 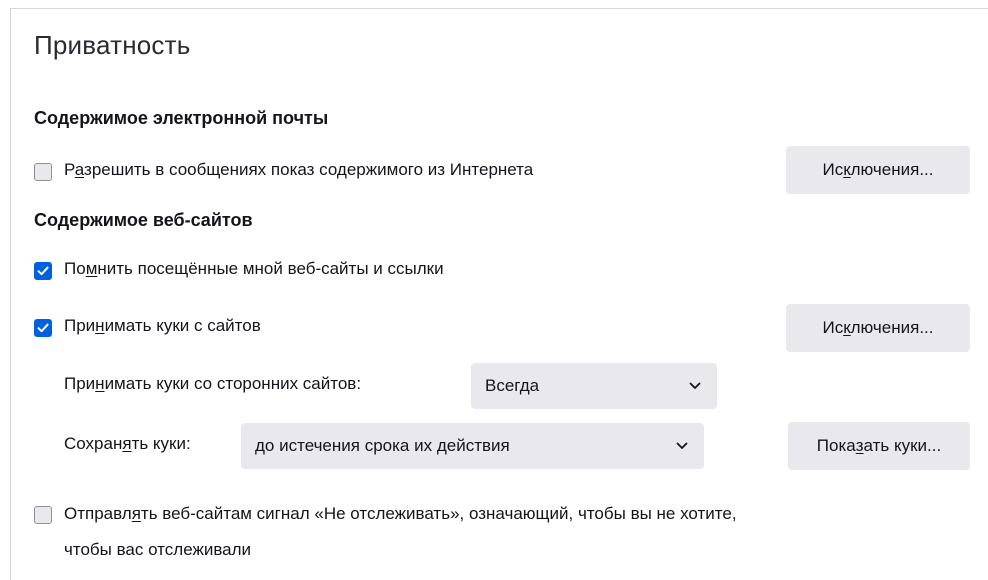 What do you see at coordinates (382, 445) in the screenshot?
I see `keep-cookies-value: до истечения срока их действия` at bounding box center [382, 445].